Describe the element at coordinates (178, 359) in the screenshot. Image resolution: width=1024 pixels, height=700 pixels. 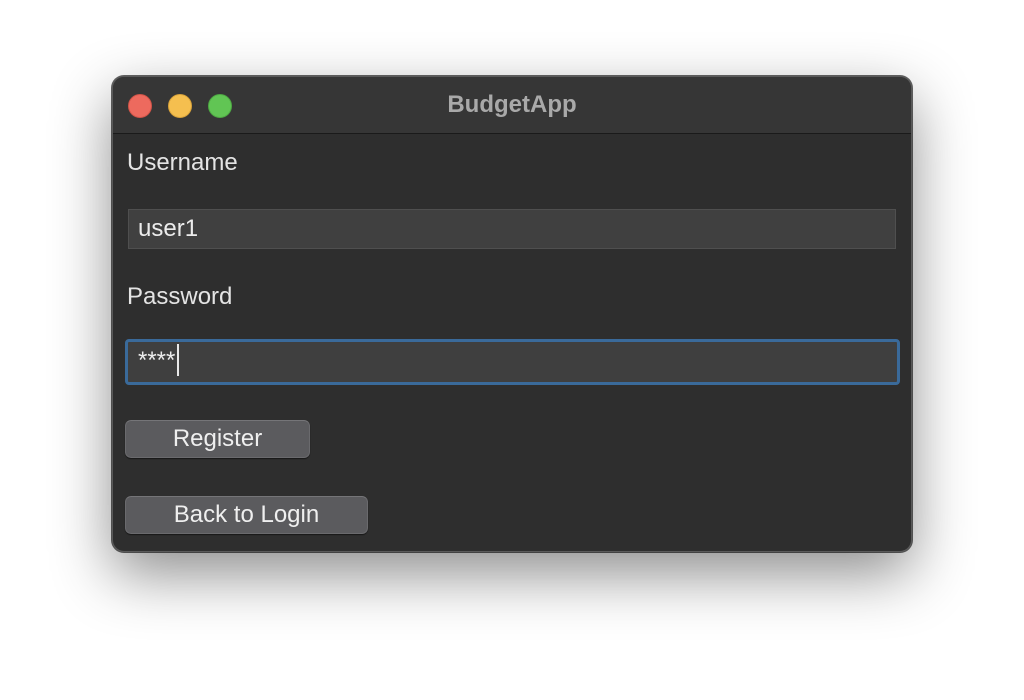
I see `text-caret` at that location.